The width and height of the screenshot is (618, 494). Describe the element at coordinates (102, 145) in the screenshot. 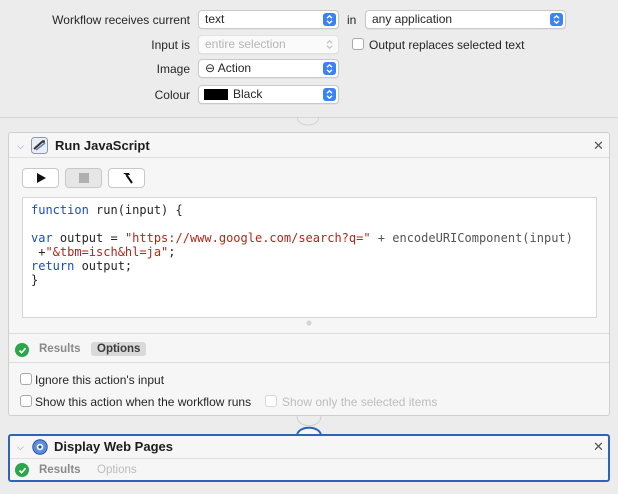

I see `action-title: Run JavaScript` at that location.